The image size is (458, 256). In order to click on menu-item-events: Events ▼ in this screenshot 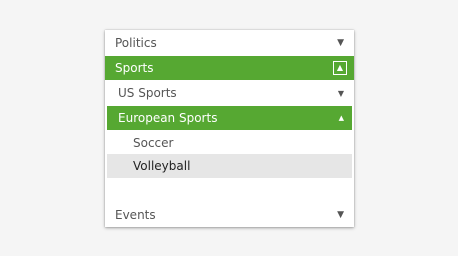, I will do `click(229, 214)`.